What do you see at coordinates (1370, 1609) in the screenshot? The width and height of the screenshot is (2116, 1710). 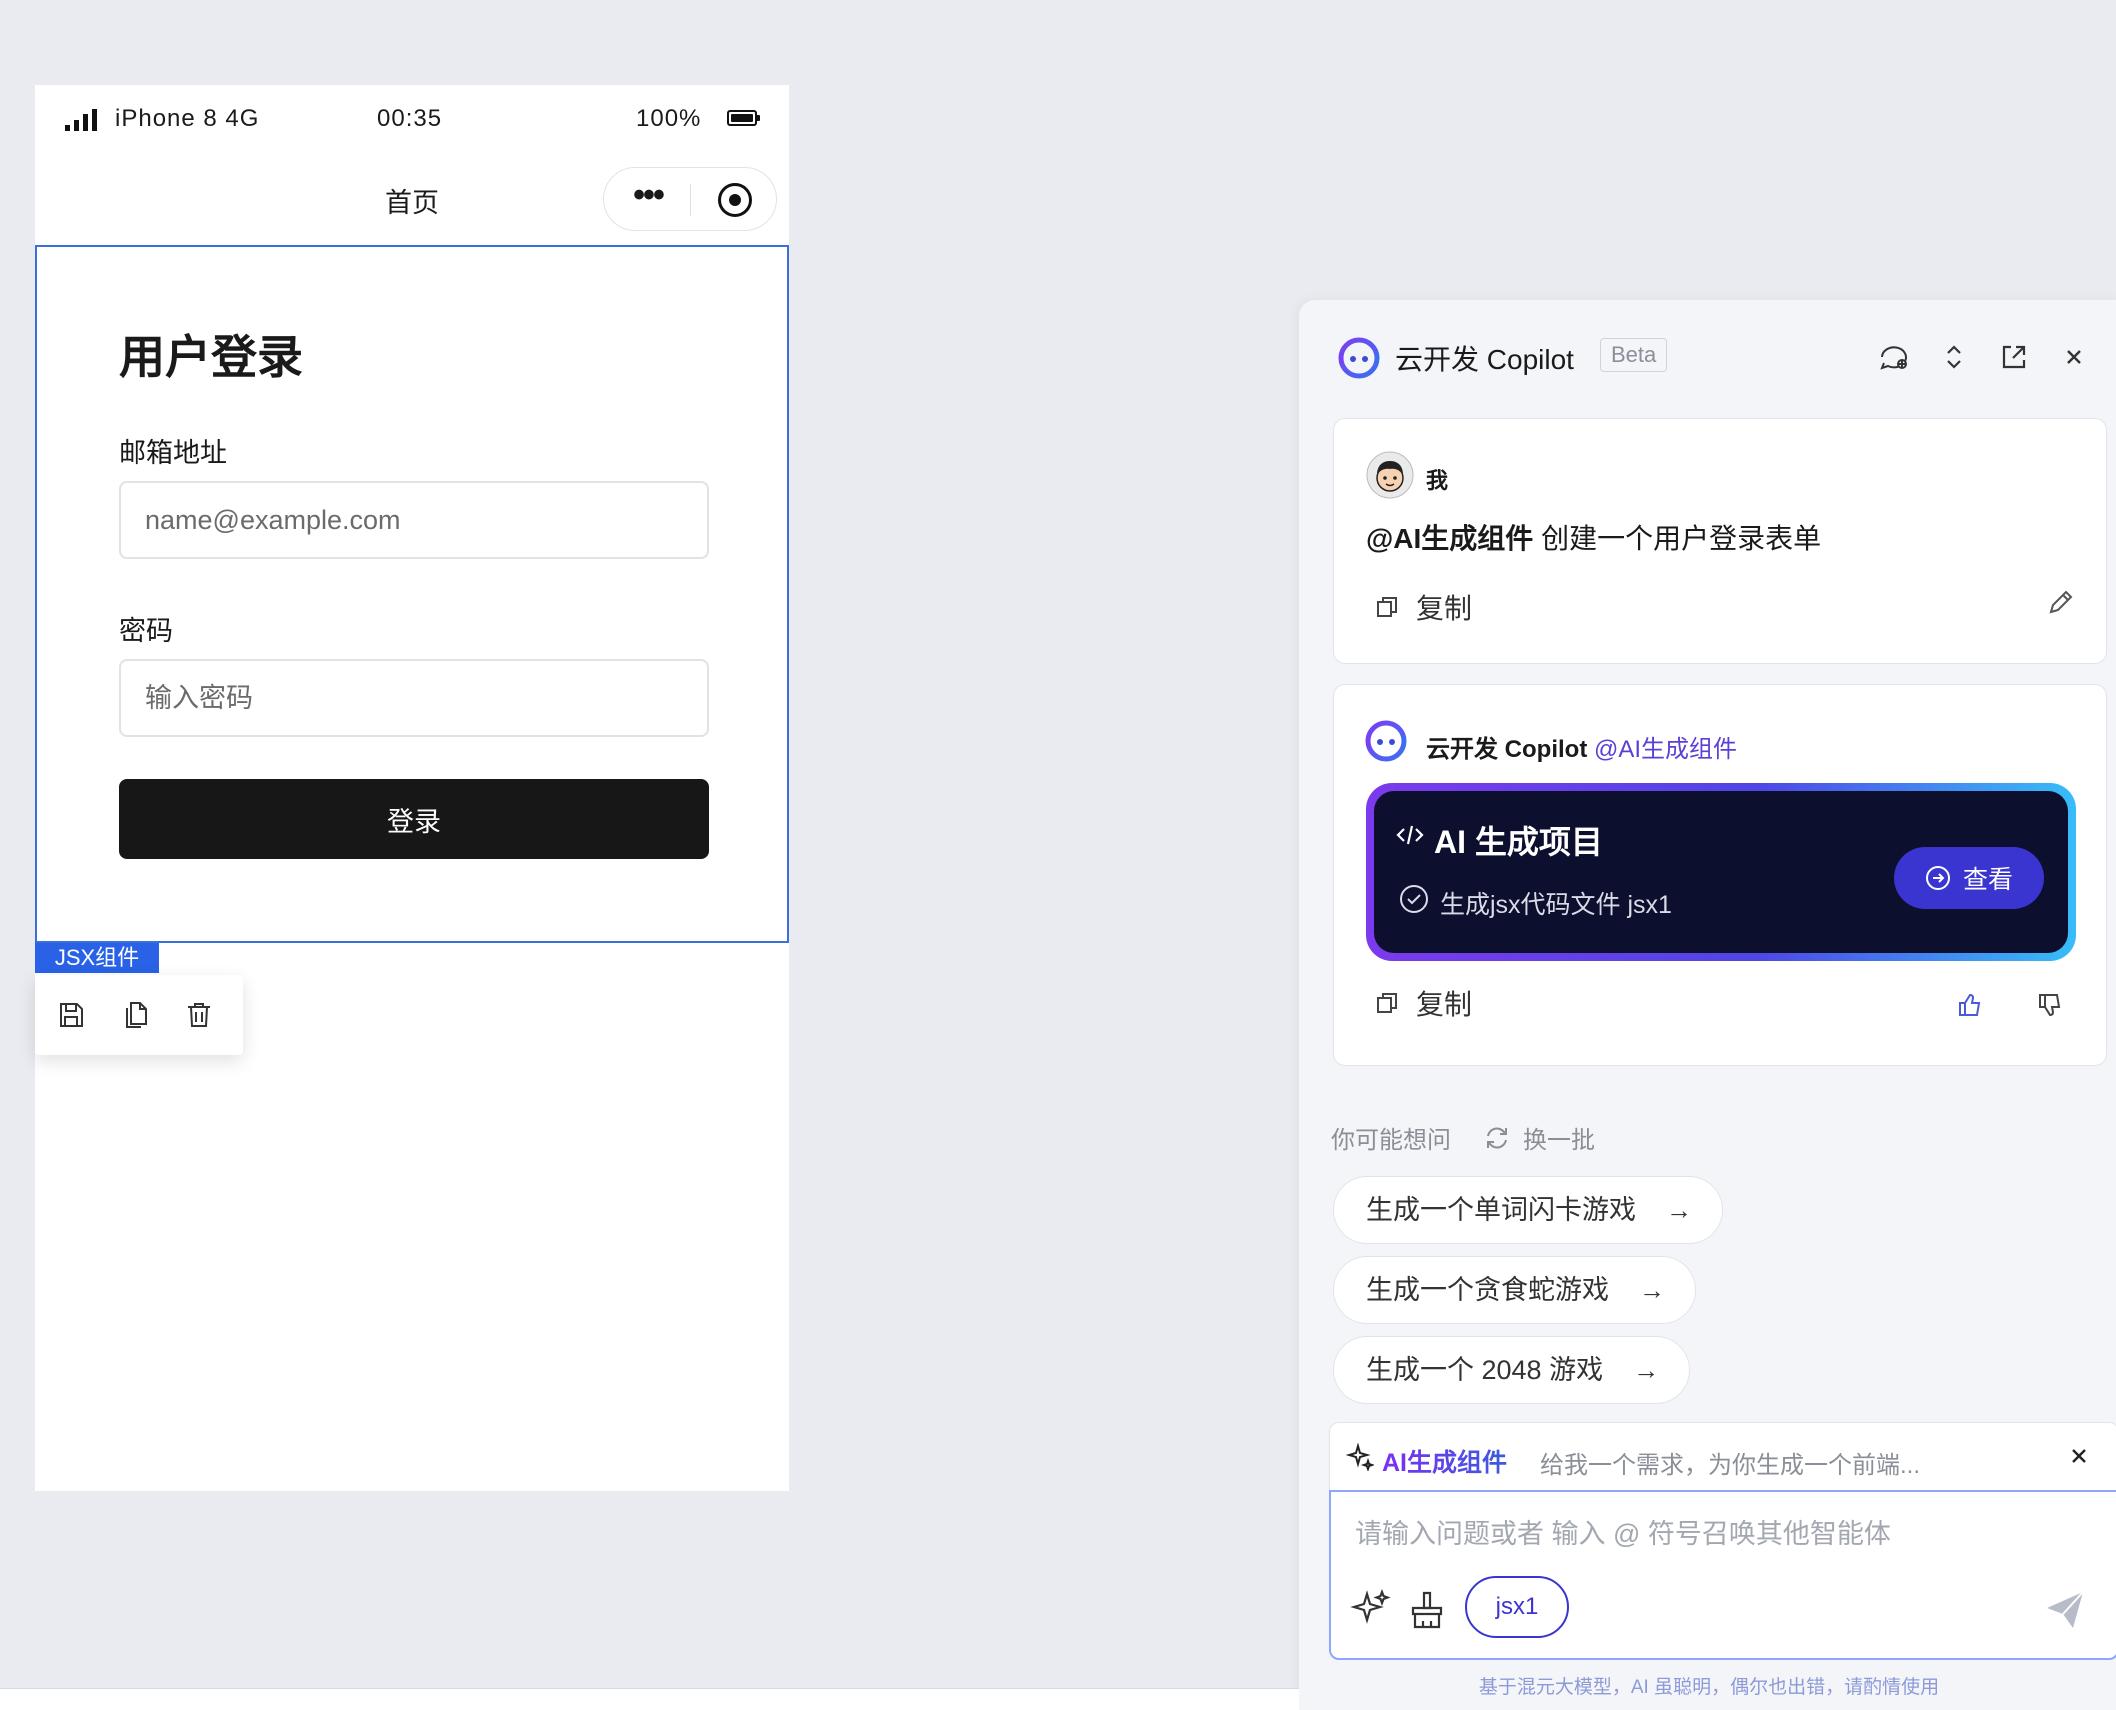 I see `ai-sparkle-icon` at bounding box center [1370, 1609].